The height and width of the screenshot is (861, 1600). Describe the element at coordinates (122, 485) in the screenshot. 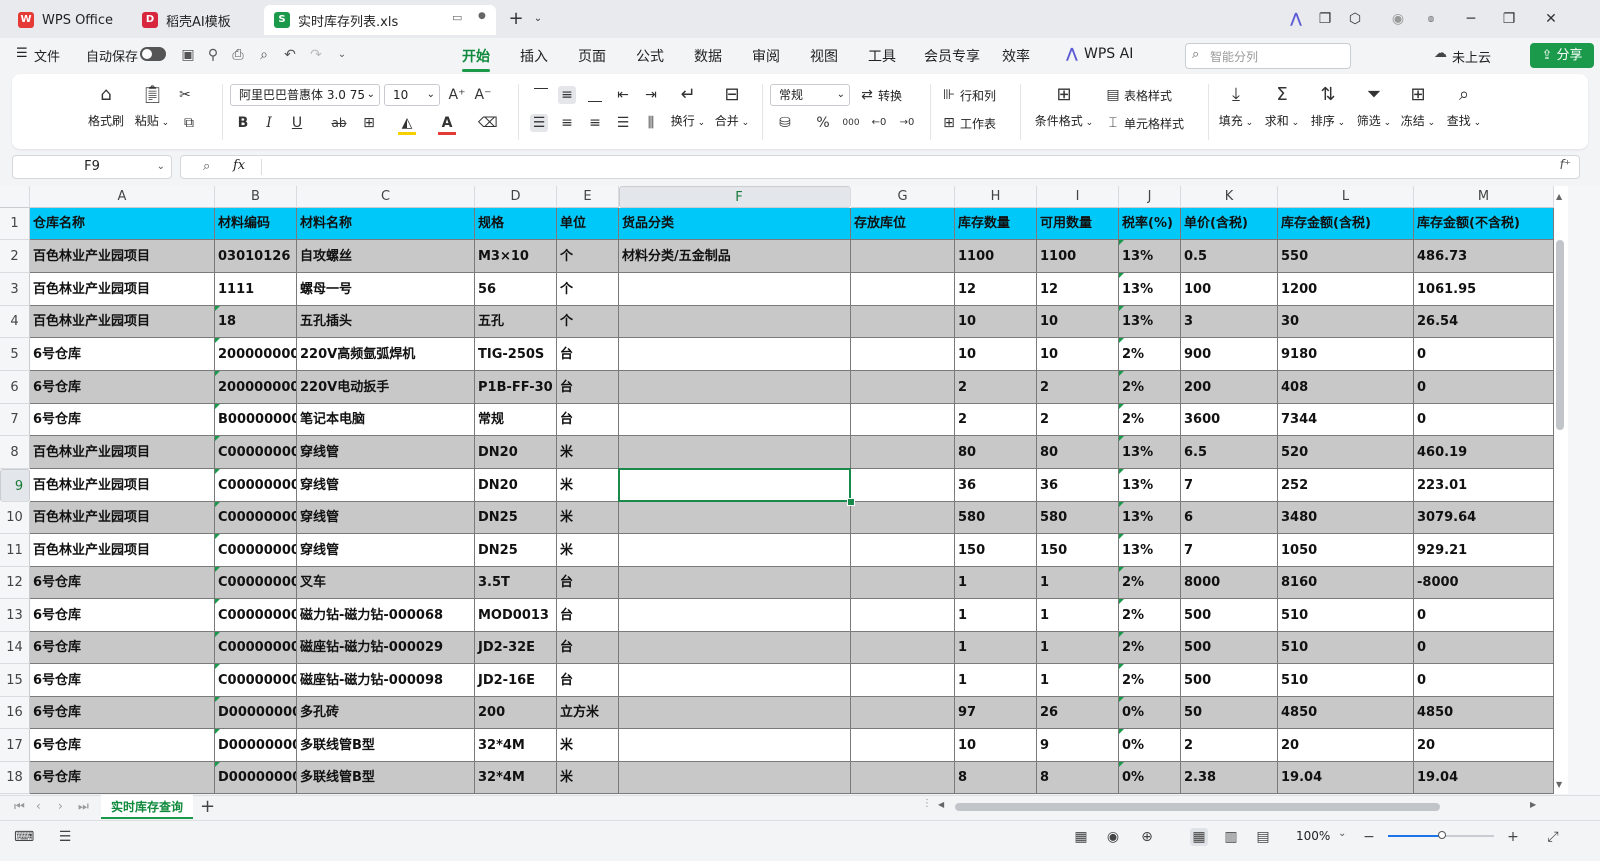

I see `table-cell: 百色林业产业园项目` at that location.